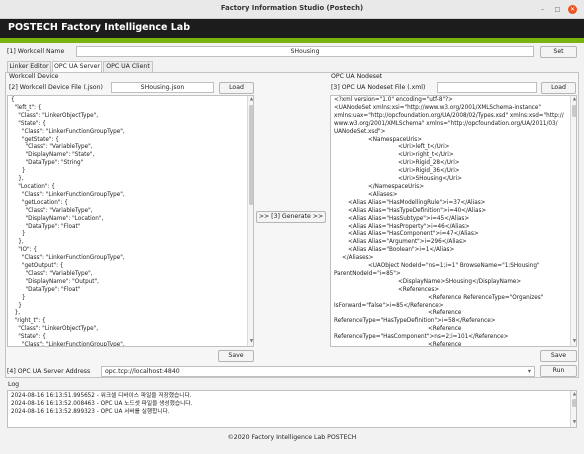 This screenshot has height=454, width=584. I want to click on tab-opc-ua-client: OPC UA Client, so click(128, 66).